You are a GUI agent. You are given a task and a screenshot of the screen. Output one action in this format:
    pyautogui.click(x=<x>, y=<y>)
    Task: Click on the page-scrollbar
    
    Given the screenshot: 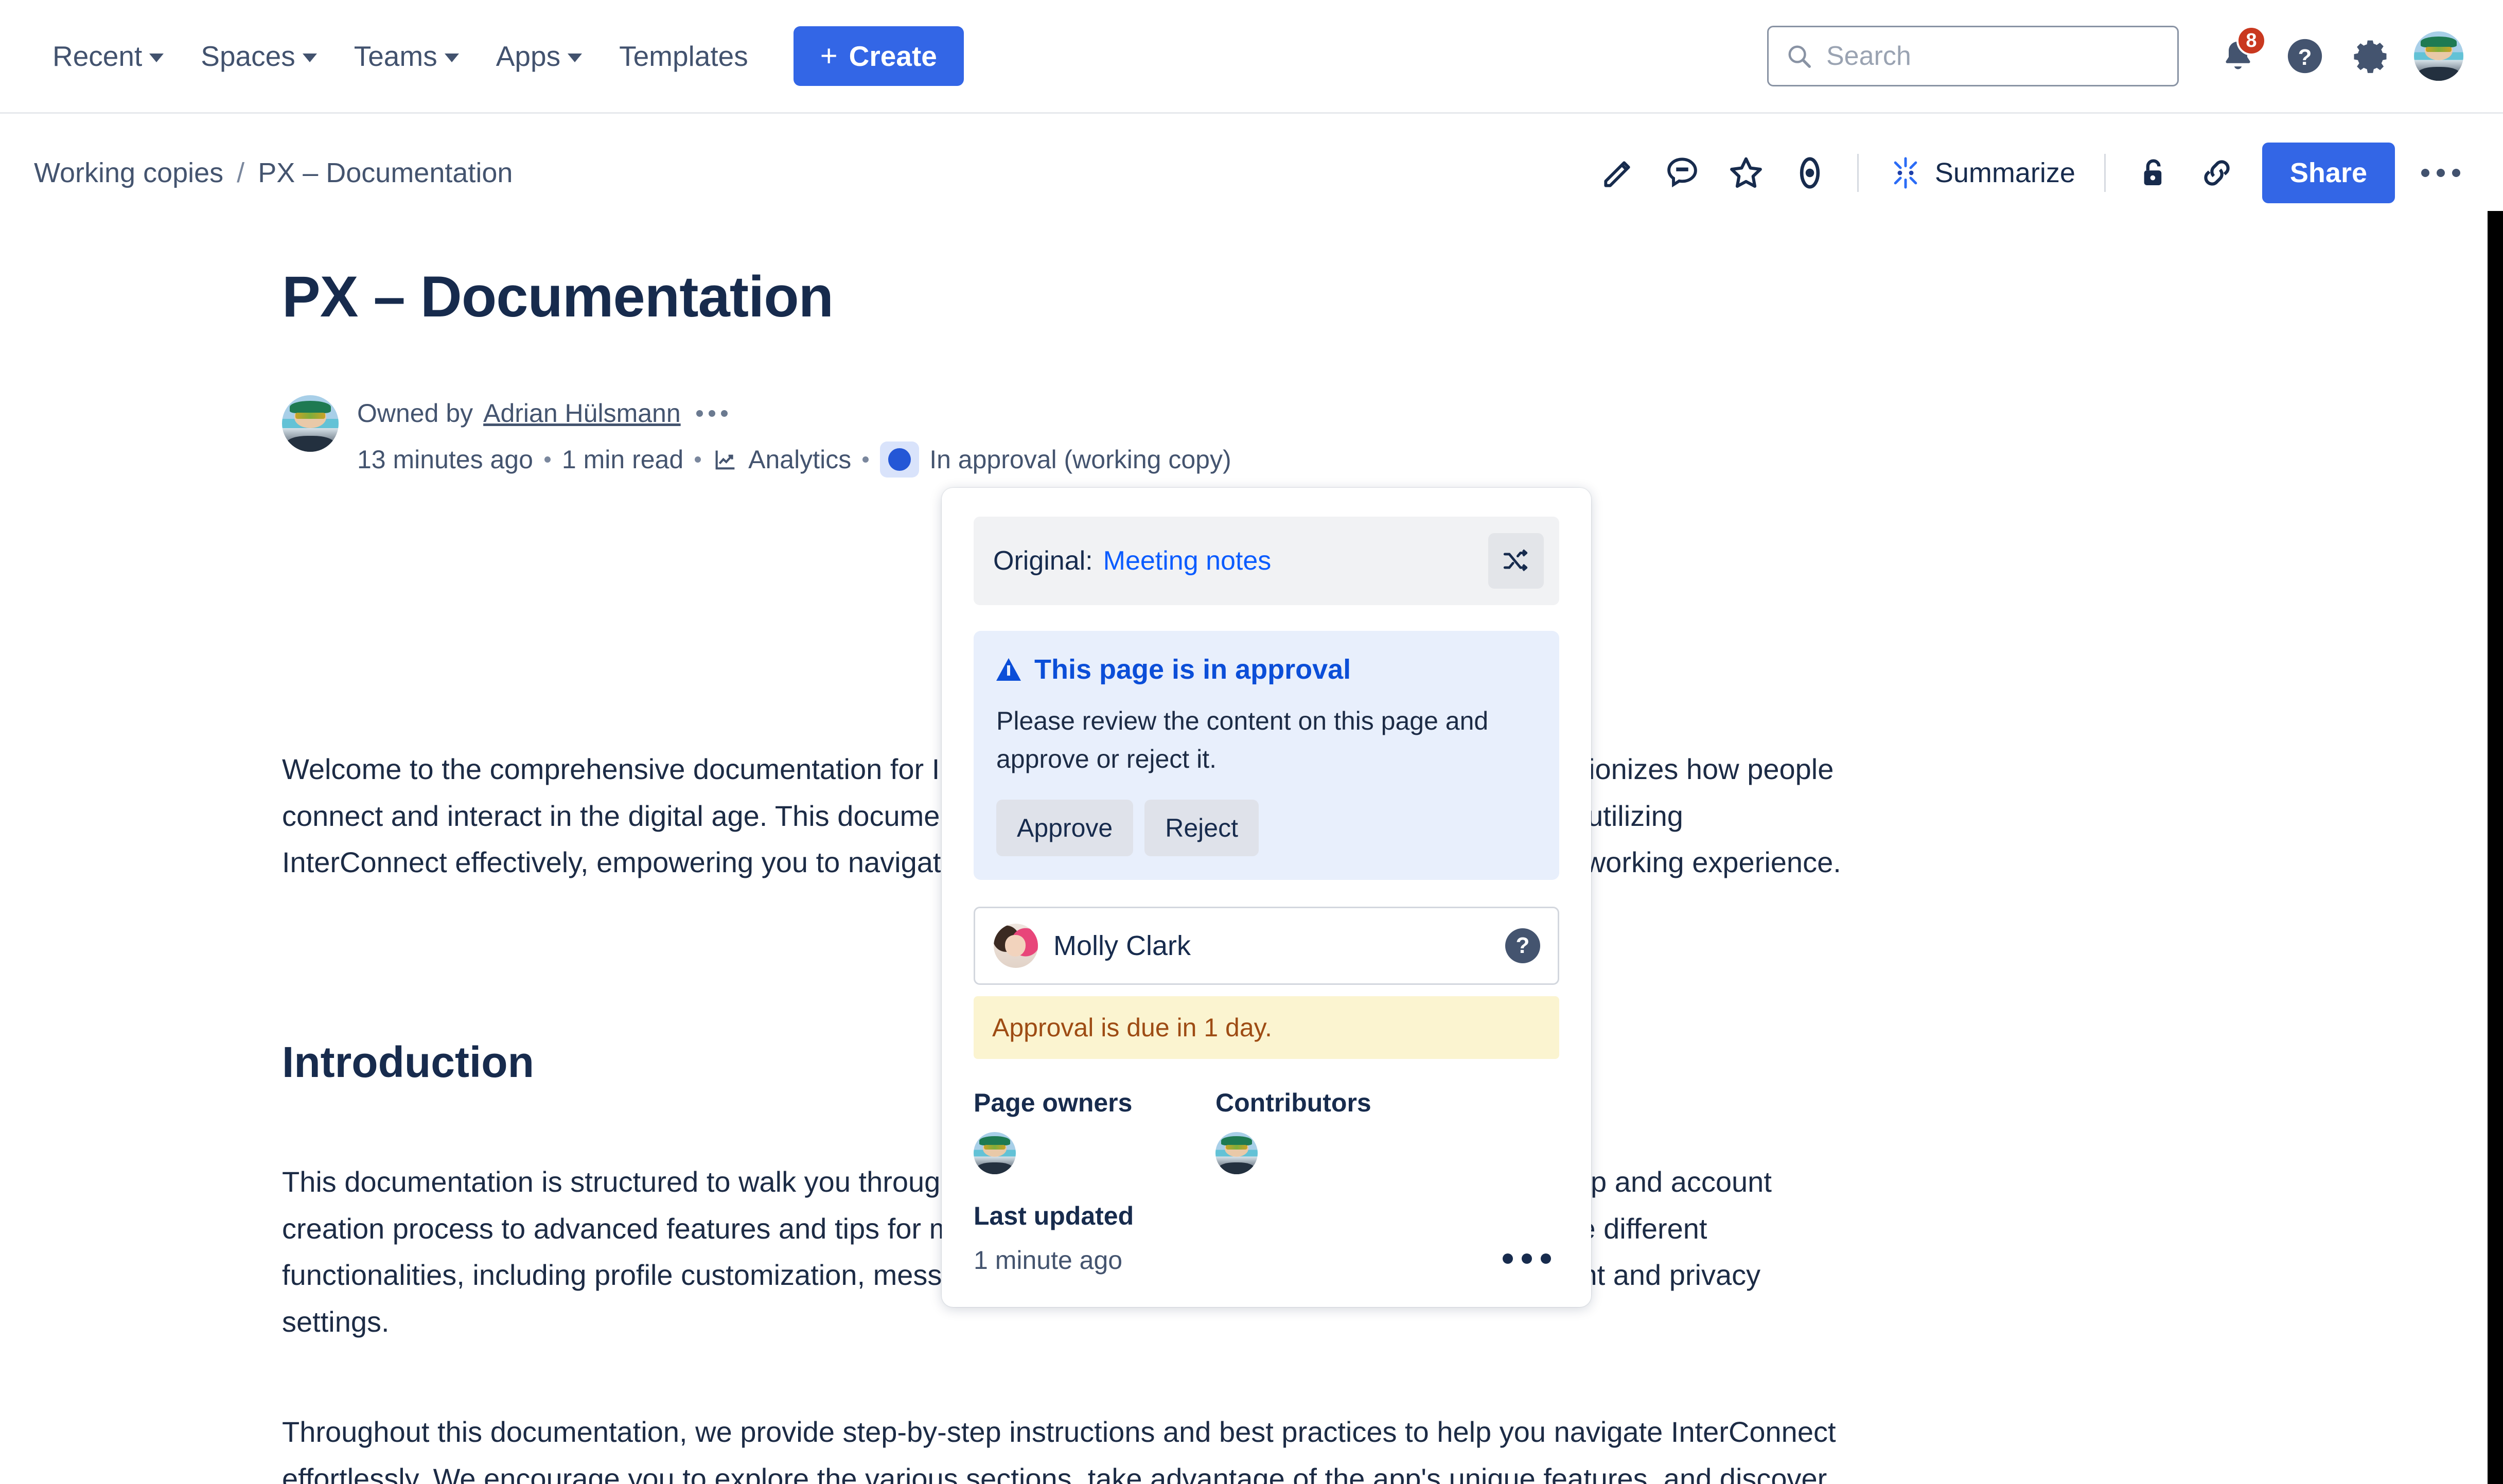 What is the action you would take?
    pyautogui.click(x=2495, y=847)
    